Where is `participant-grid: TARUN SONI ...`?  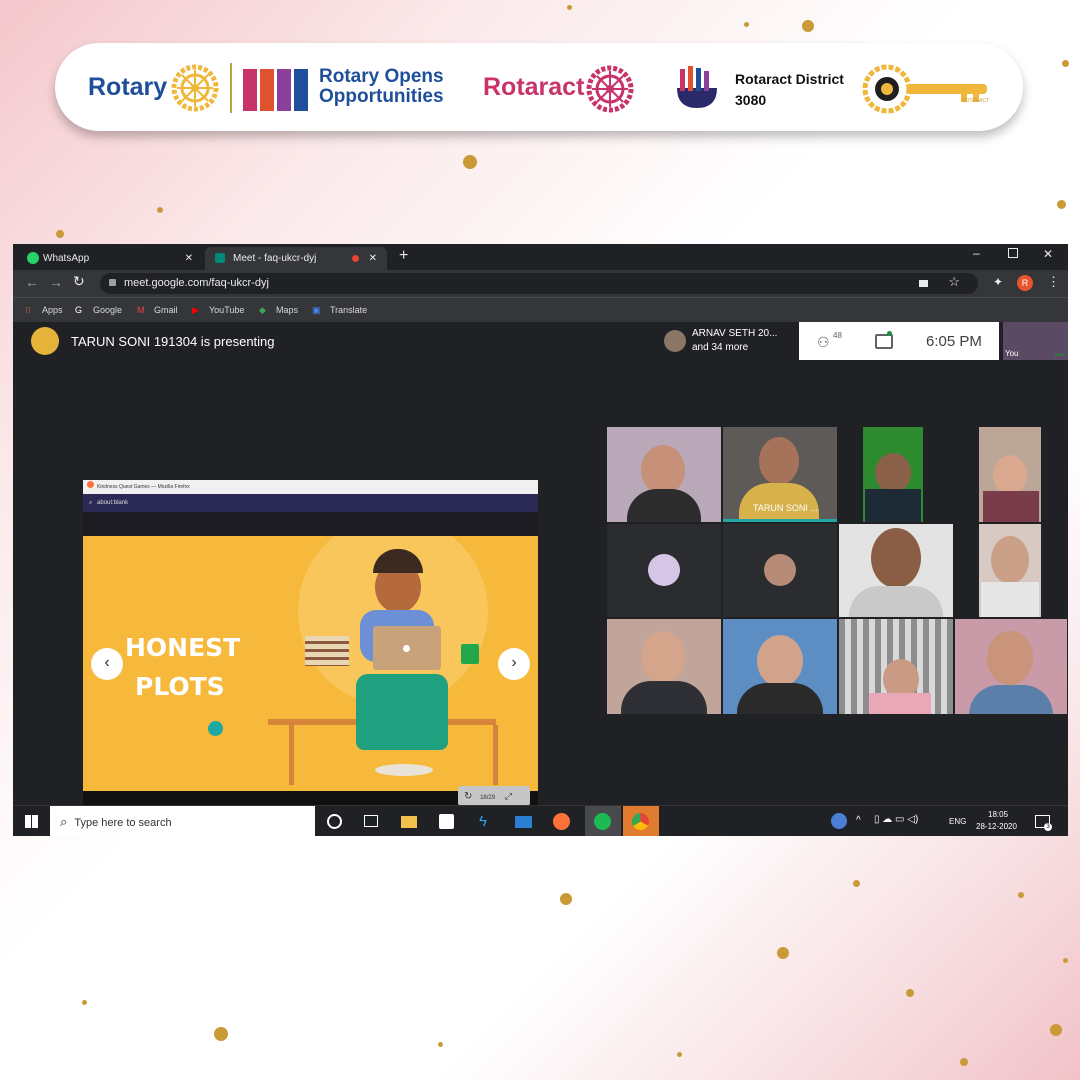
participant-grid: TARUN SONI ... is located at coordinates (837, 570).